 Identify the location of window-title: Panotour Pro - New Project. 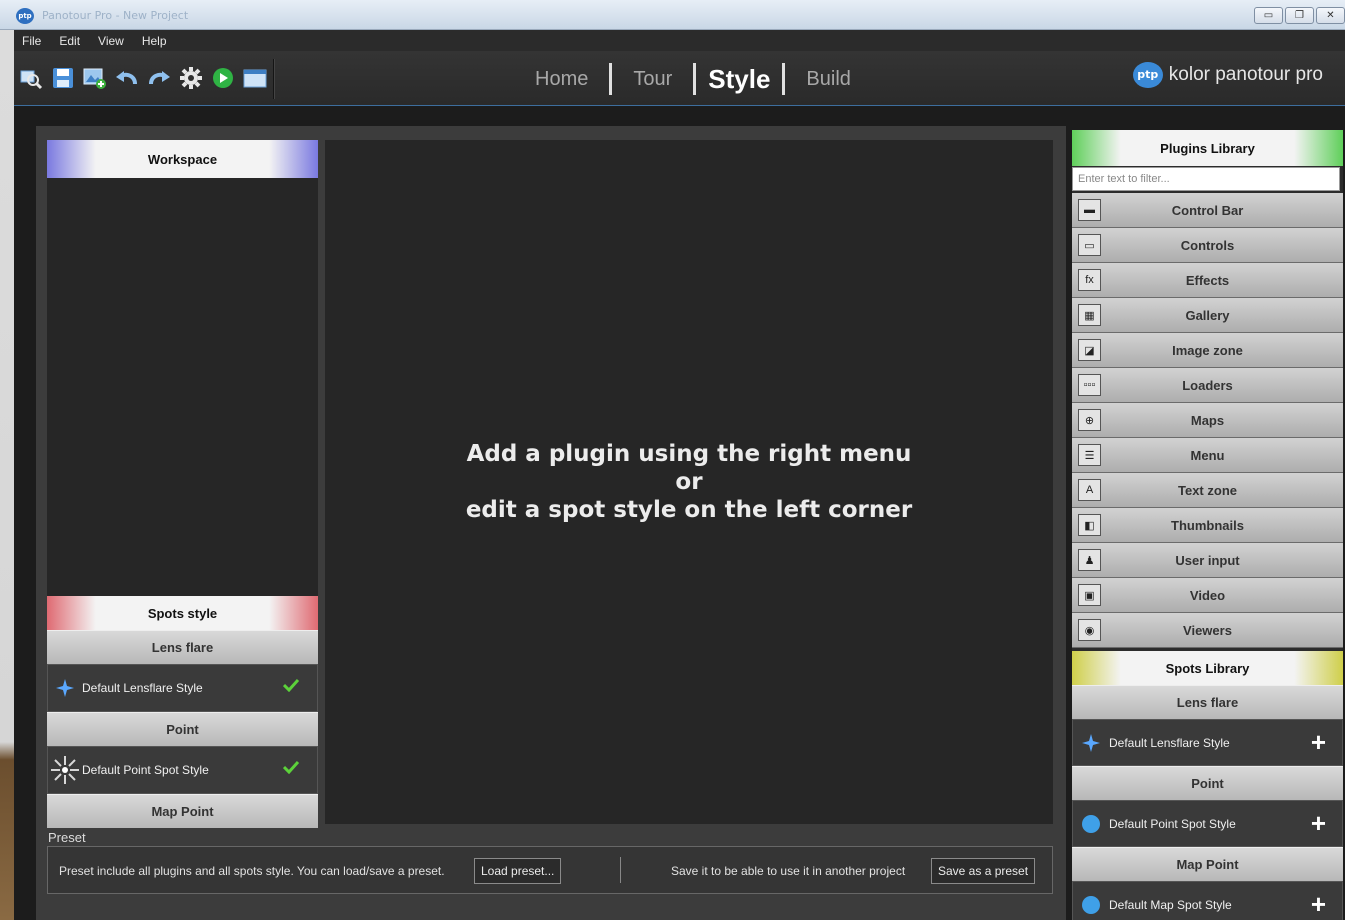
(115, 15).